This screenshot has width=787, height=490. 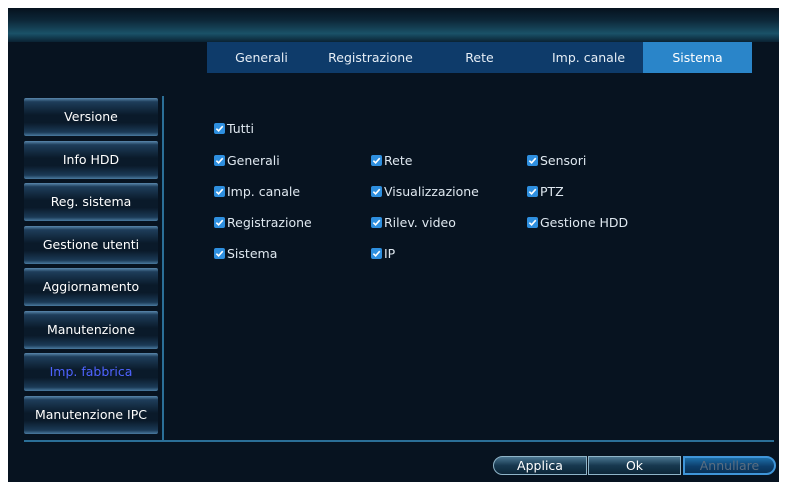 I want to click on sidebar-item-label: Aggiornamento, so click(x=91, y=286).